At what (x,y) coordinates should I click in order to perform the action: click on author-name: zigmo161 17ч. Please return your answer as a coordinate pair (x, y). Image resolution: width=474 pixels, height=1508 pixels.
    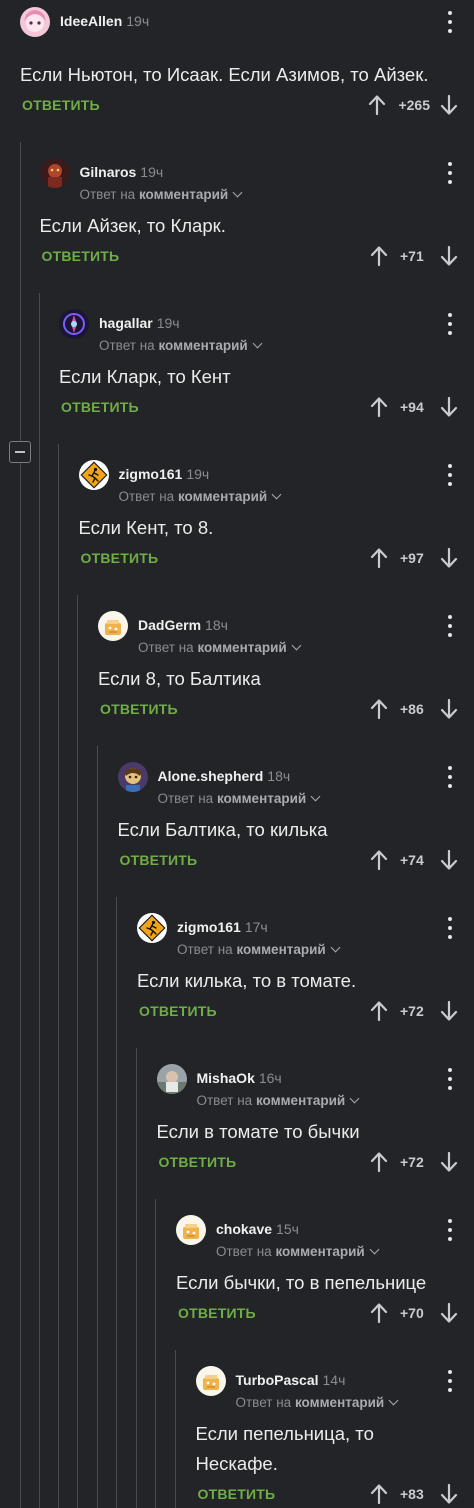
    Looking at the image, I should click on (222, 927).